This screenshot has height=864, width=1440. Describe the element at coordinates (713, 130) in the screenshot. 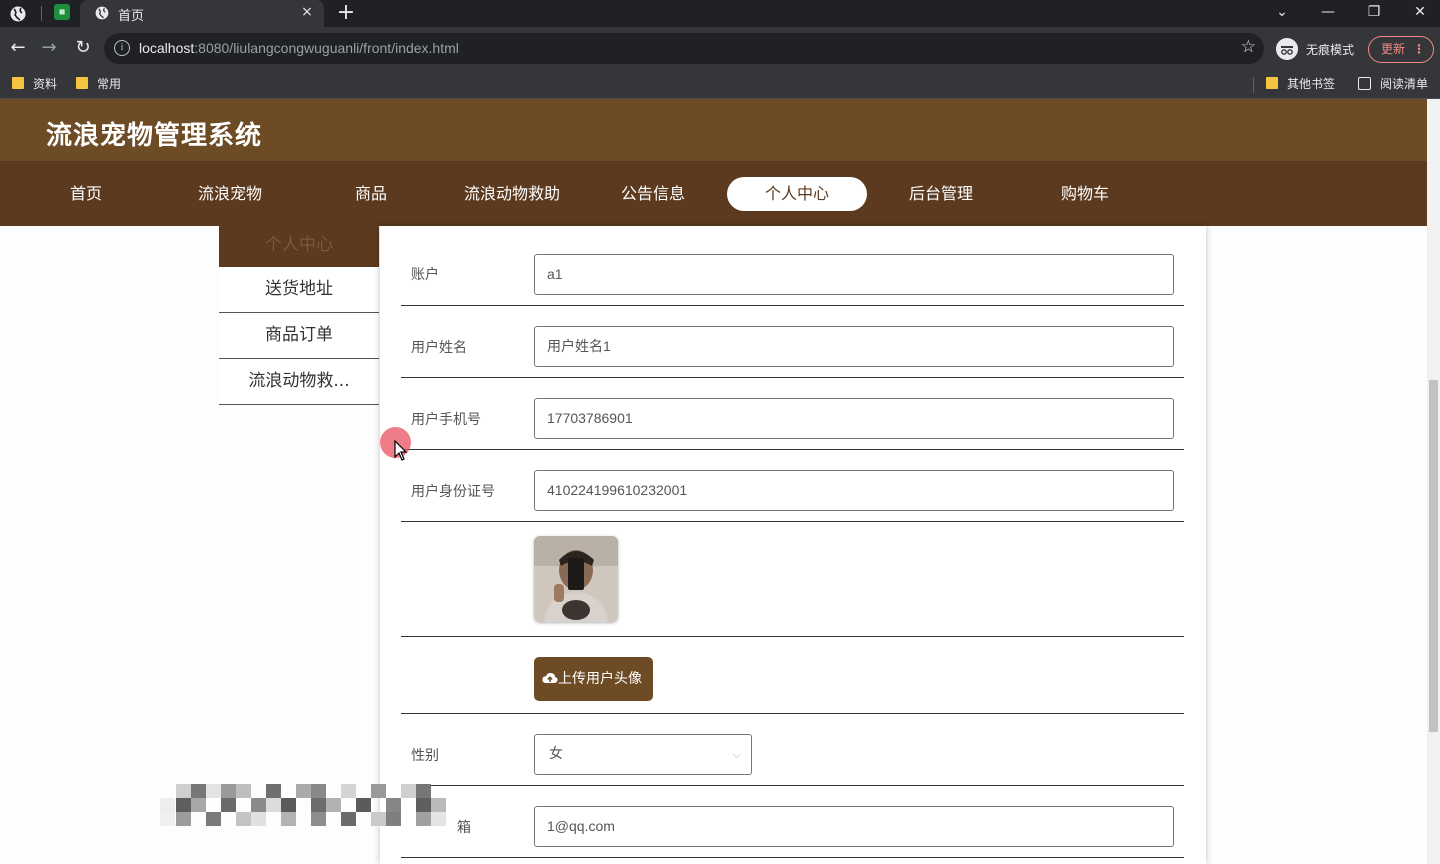

I see `site-header: 流浪宠物管理系统` at that location.